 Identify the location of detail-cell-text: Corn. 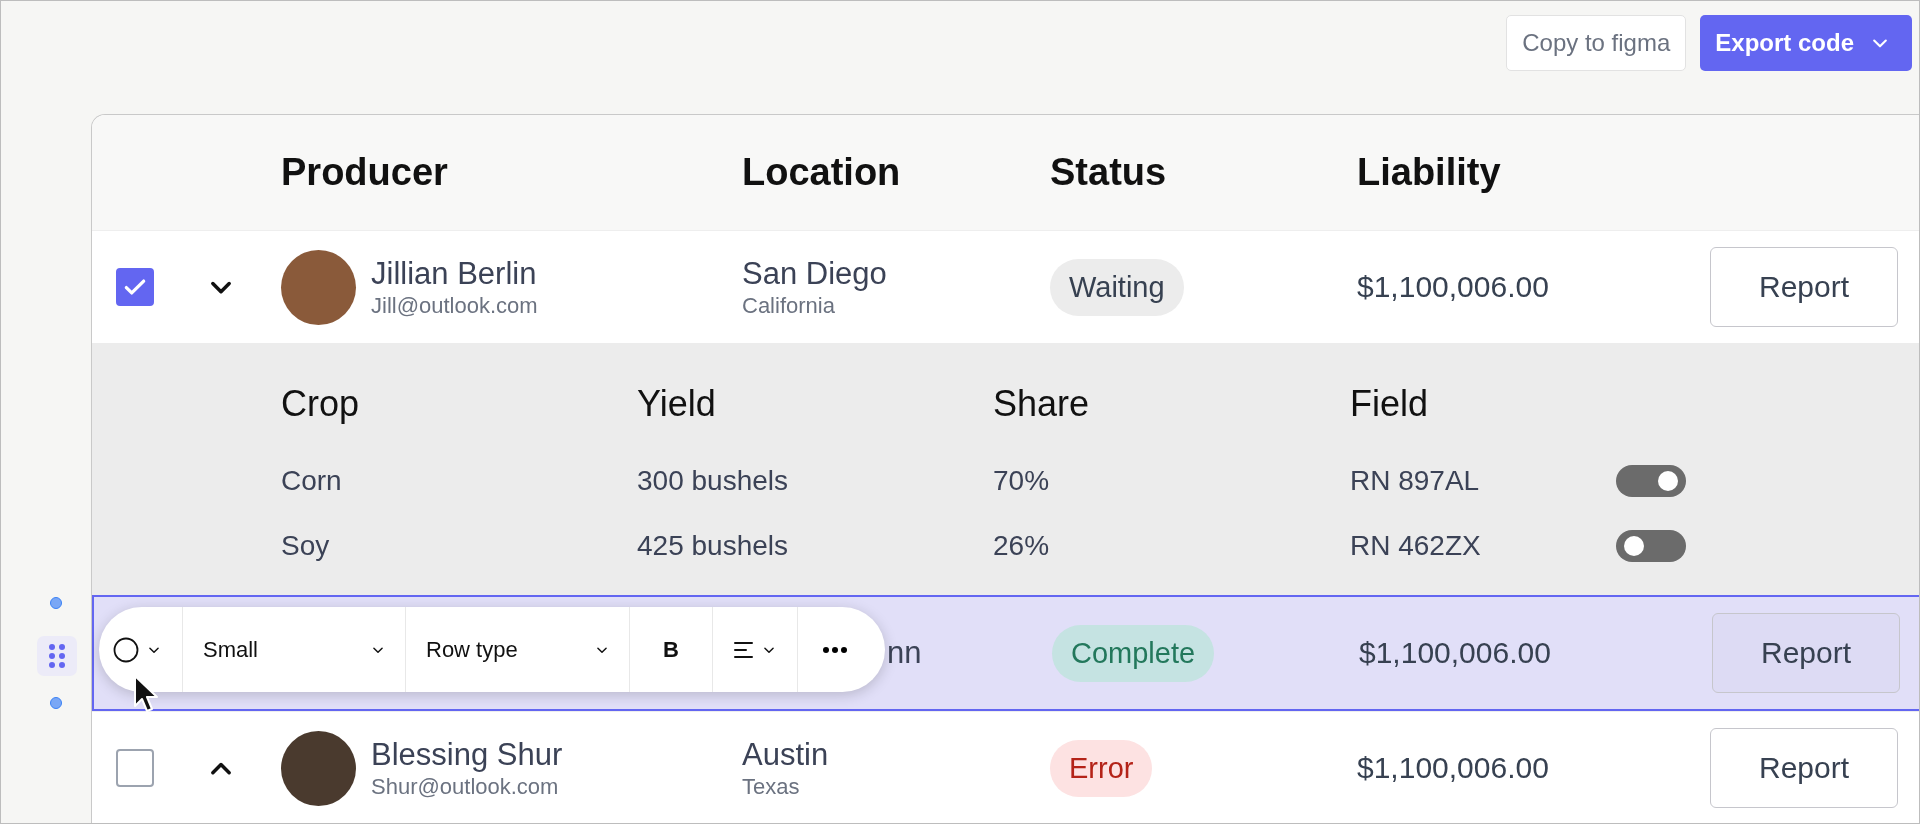
(312, 481).